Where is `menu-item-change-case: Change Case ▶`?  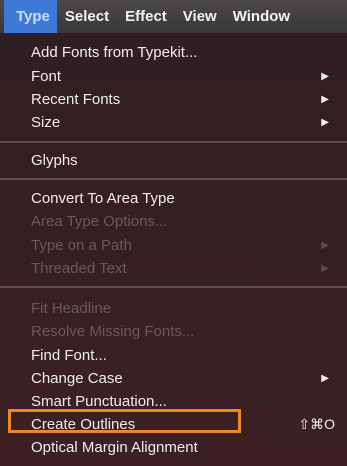
menu-item-change-case: Change Case ▶ is located at coordinates (183, 378).